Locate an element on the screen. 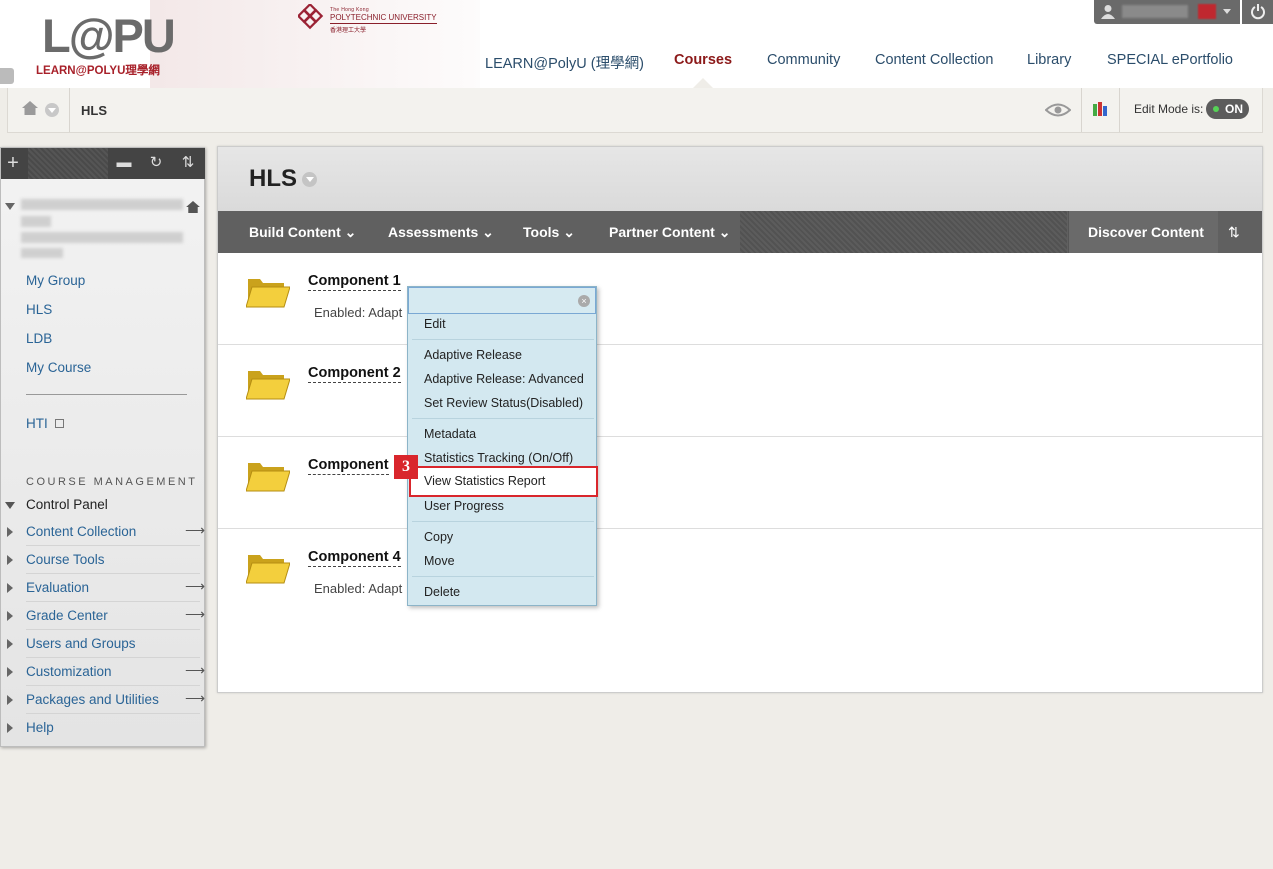 The width and height of the screenshot is (1273, 869). menu-item-hls: HLS is located at coordinates (39, 309).